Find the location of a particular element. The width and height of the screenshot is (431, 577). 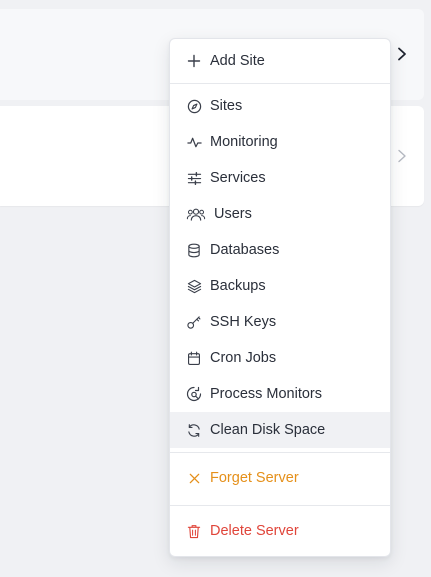

close-icon is located at coordinates (194, 478).